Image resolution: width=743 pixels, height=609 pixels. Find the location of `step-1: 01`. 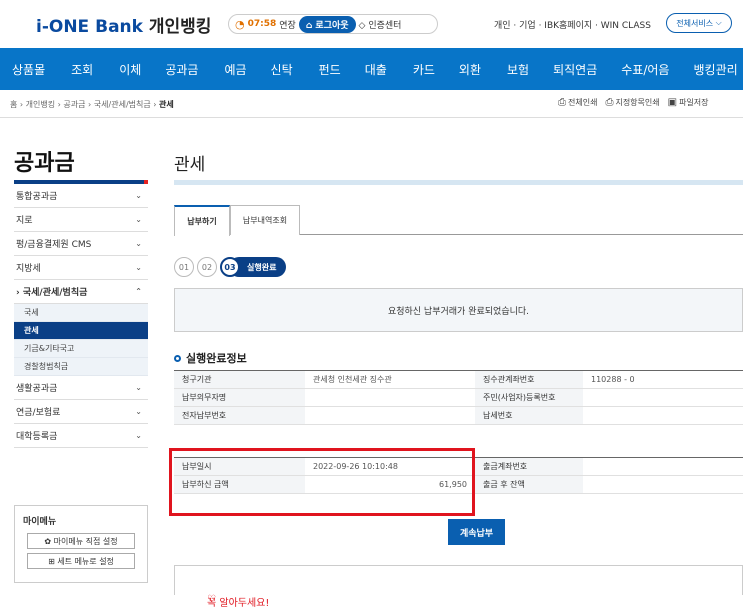

step-1: 01 is located at coordinates (184, 267).